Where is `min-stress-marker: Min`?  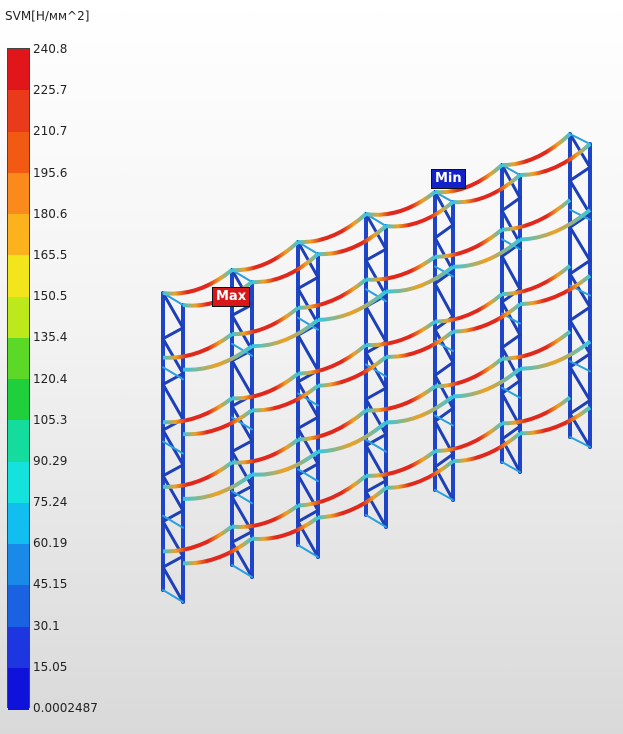 min-stress-marker: Min is located at coordinates (448, 179).